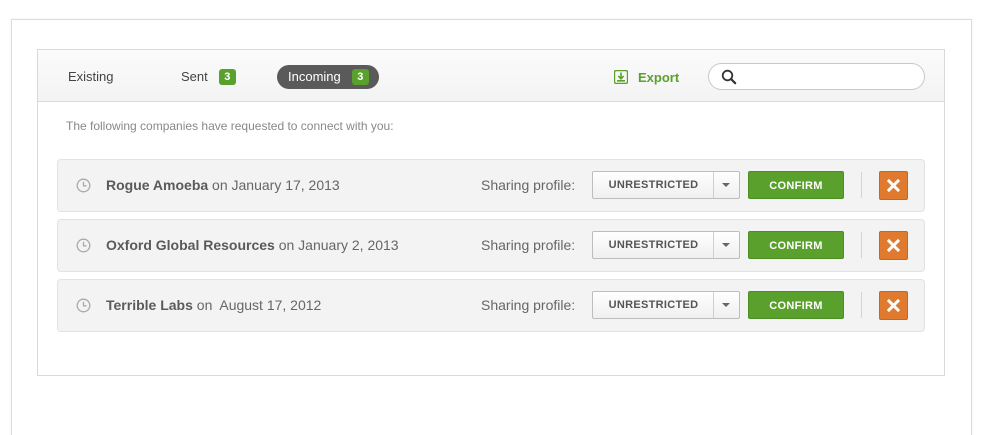 The height and width of the screenshot is (435, 982). I want to click on request-date: on January 17, 2013, so click(274, 185).